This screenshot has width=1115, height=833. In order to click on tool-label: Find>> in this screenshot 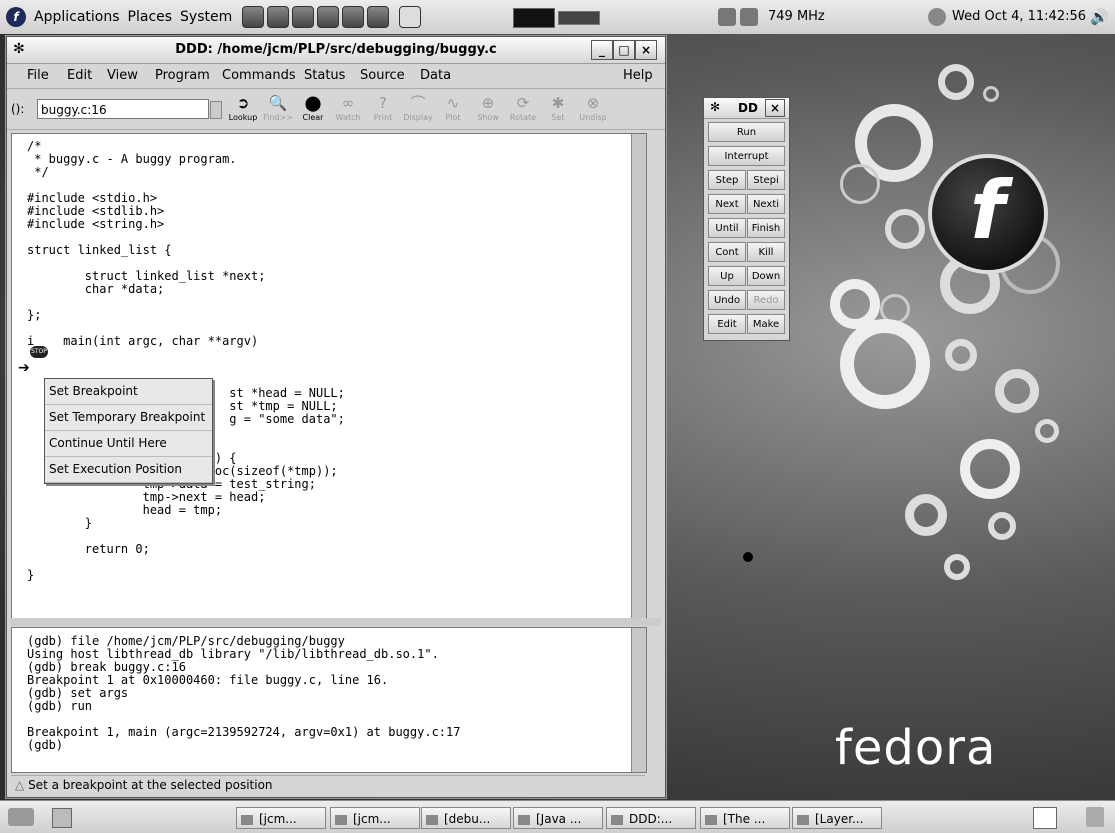, I will do `click(278, 117)`.